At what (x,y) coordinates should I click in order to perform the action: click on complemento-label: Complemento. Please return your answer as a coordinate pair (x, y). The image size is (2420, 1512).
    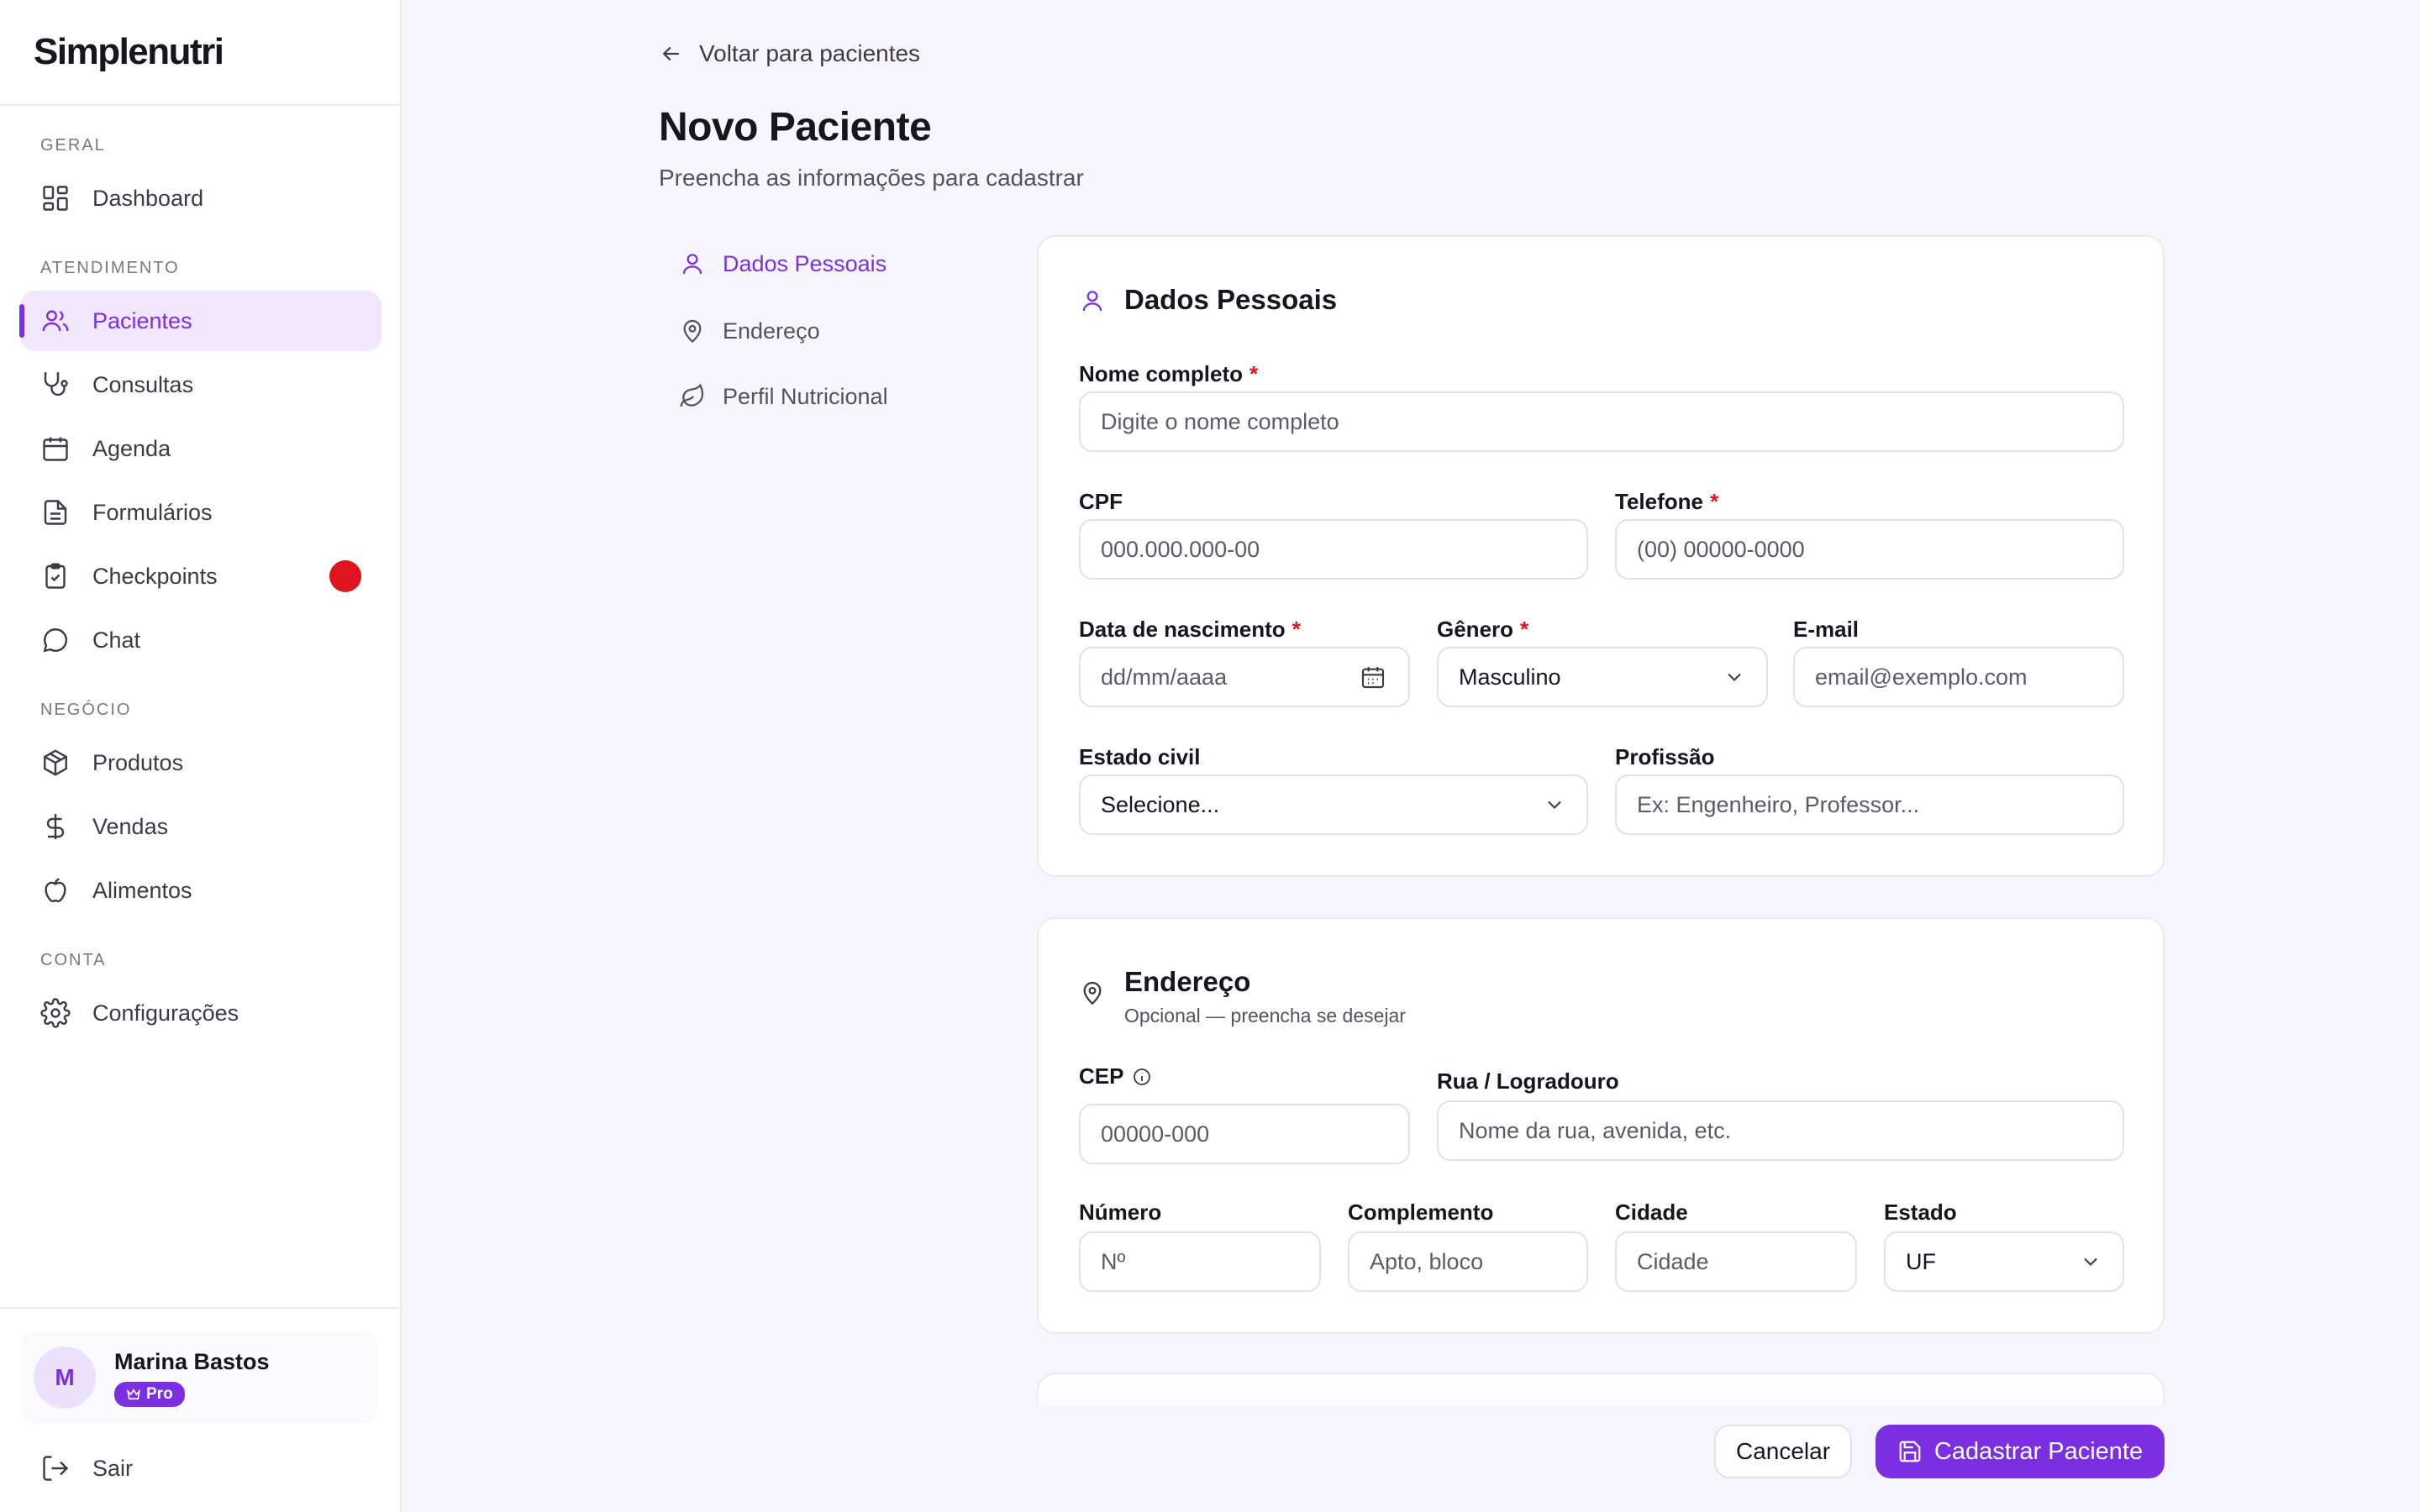
    Looking at the image, I should click on (1420, 1213).